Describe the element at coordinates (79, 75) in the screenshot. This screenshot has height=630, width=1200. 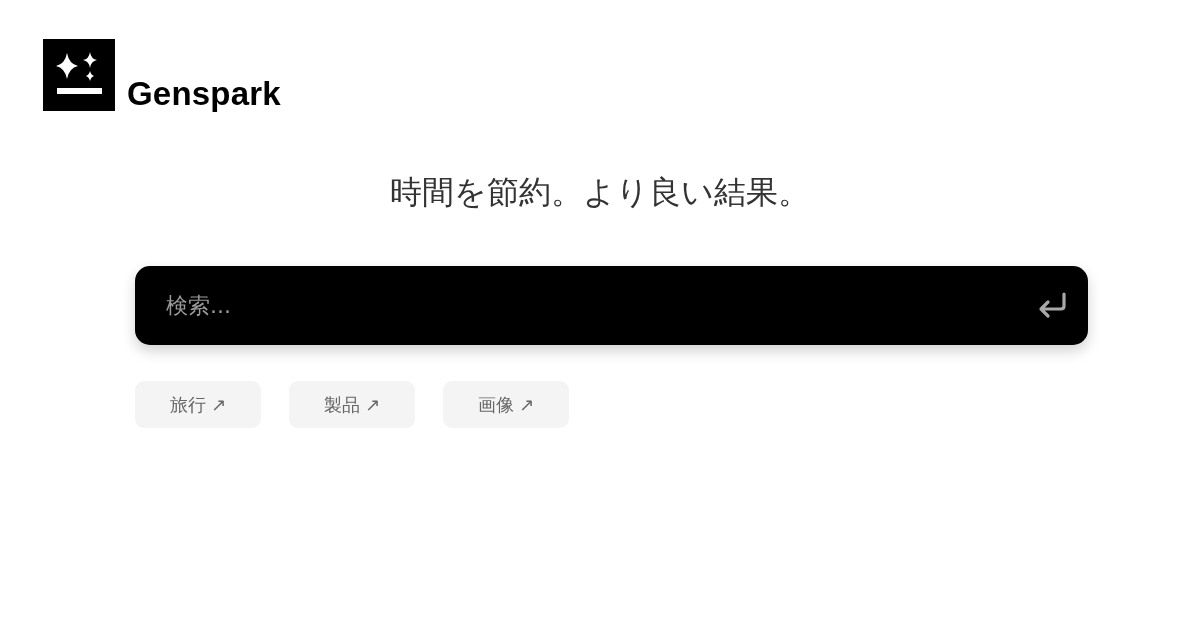
I see `logo-icon` at that location.